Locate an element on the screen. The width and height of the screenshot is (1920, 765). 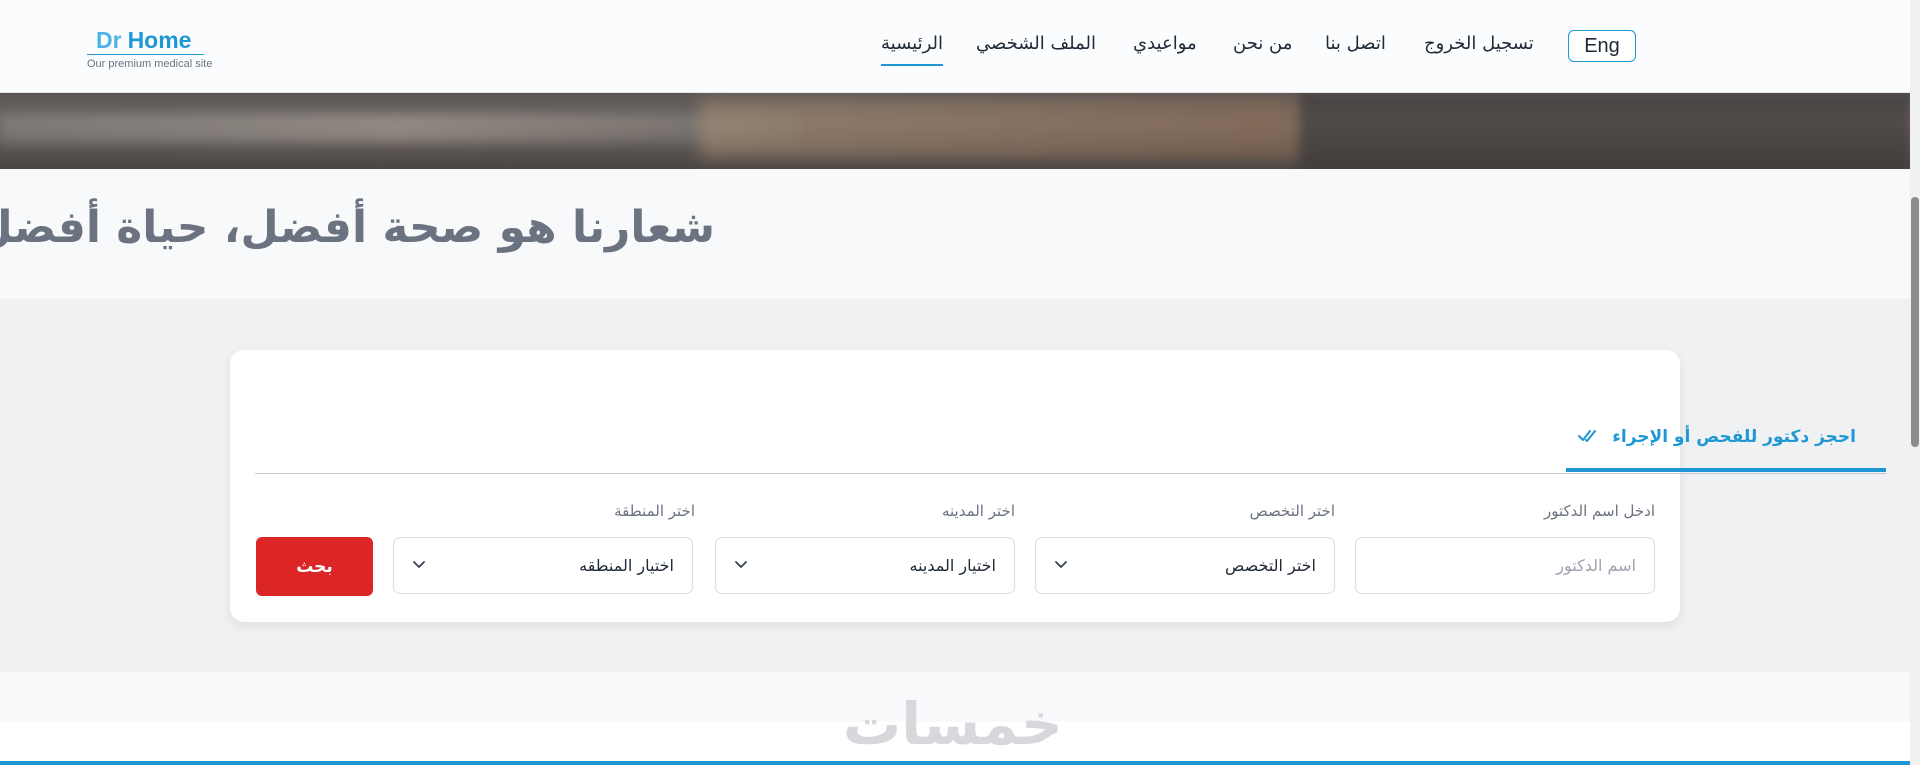
doctor-name-placeholder: اسم الدكتور is located at coordinates (1596, 565).